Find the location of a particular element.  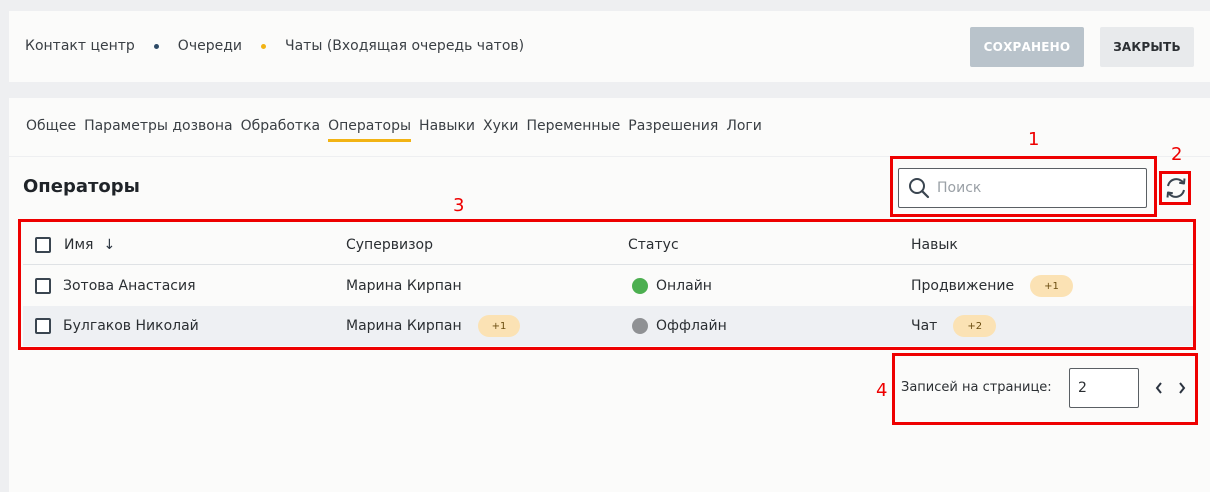

breadcrumb-item-contact-center: Контакт центр is located at coordinates (80, 46).